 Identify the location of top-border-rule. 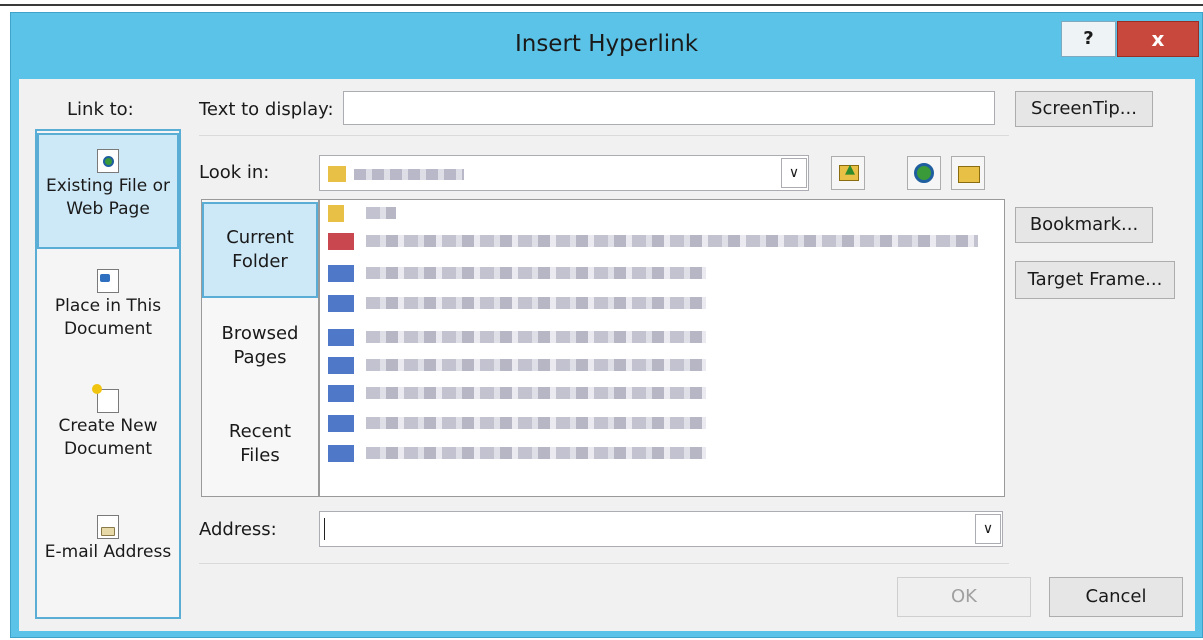
(601, 5).